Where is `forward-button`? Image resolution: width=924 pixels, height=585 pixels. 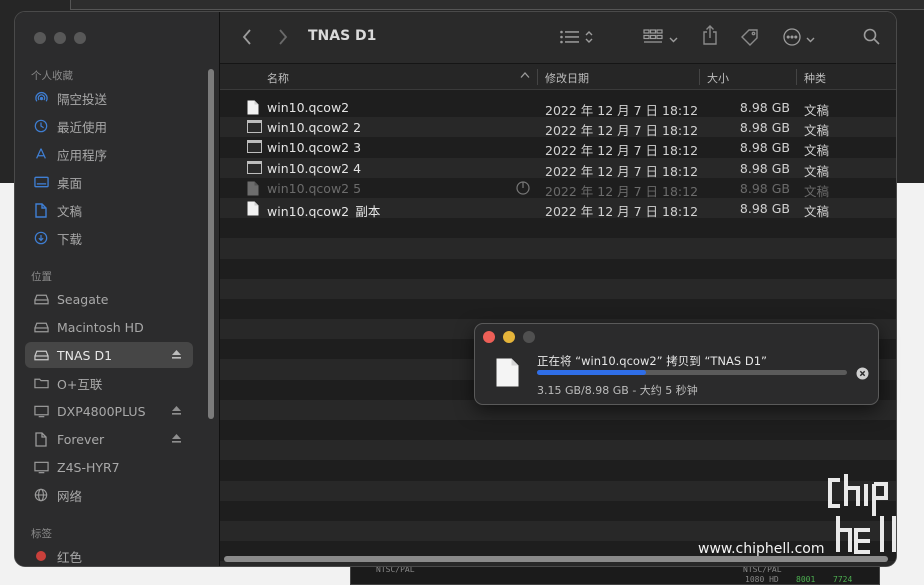
forward-button is located at coordinates (283, 38).